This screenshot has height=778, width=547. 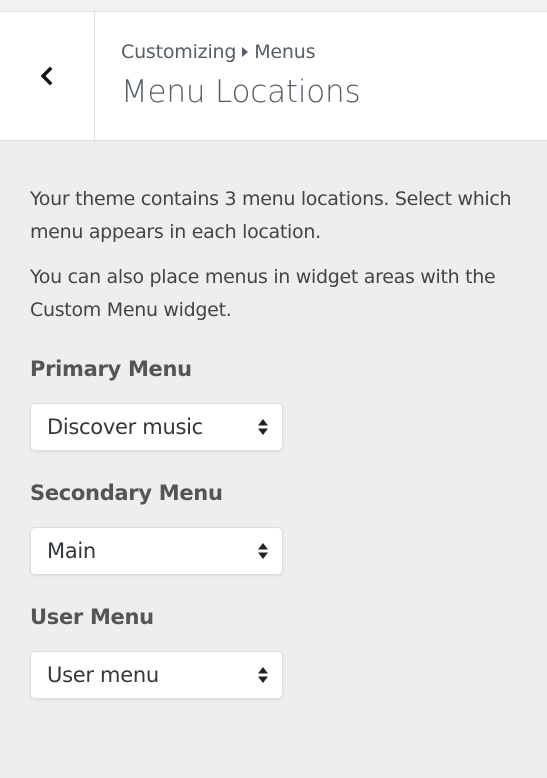 I want to click on primary-menu-label: Primary Menu, so click(x=111, y=369).